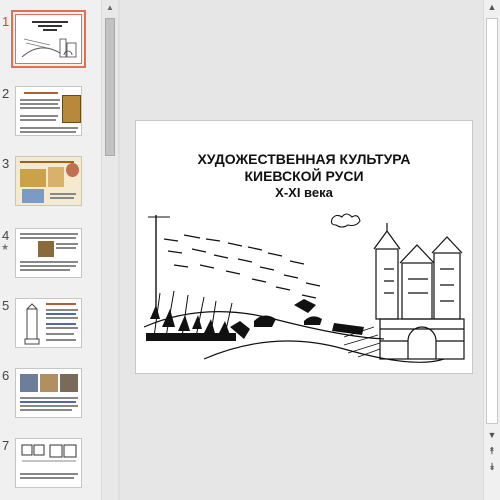 The height and width of the screenshot is (500, 500). I want to click on slide-number: 5, so click(6, 305).